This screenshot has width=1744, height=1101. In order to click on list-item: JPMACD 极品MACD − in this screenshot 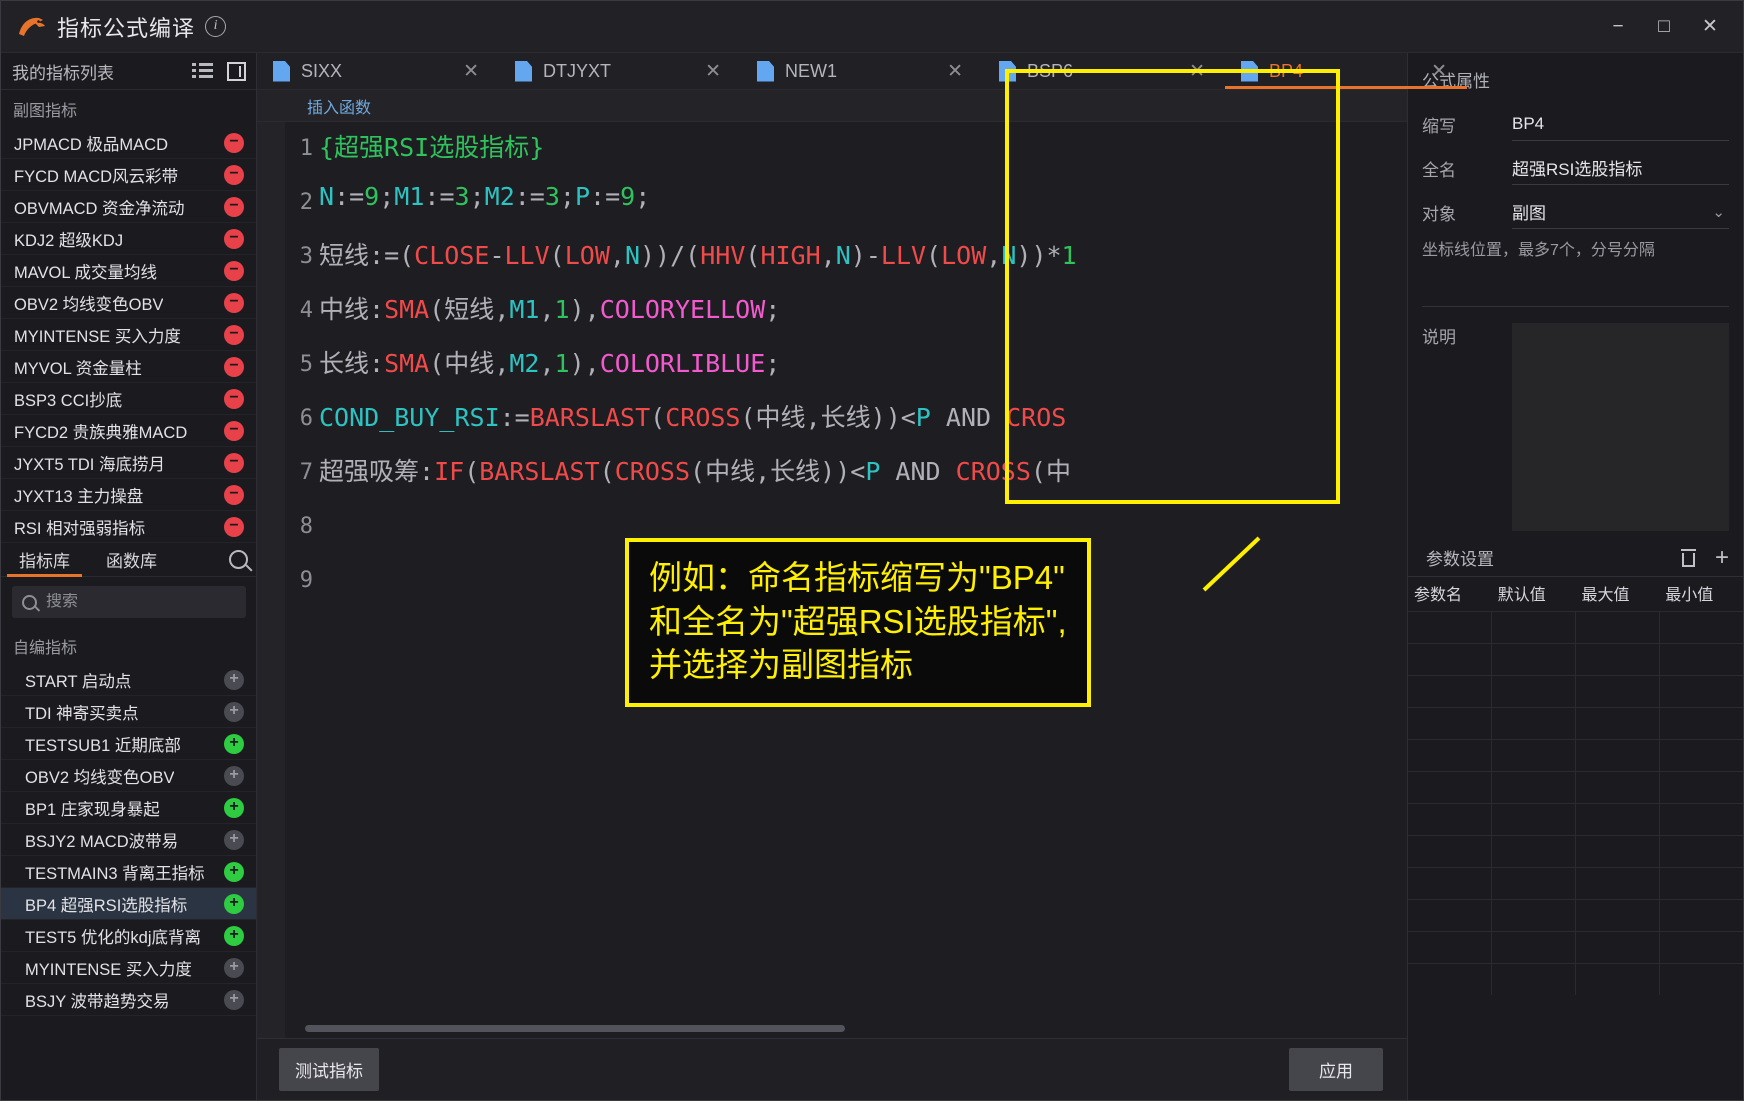, I will do `click(128, 143)`.